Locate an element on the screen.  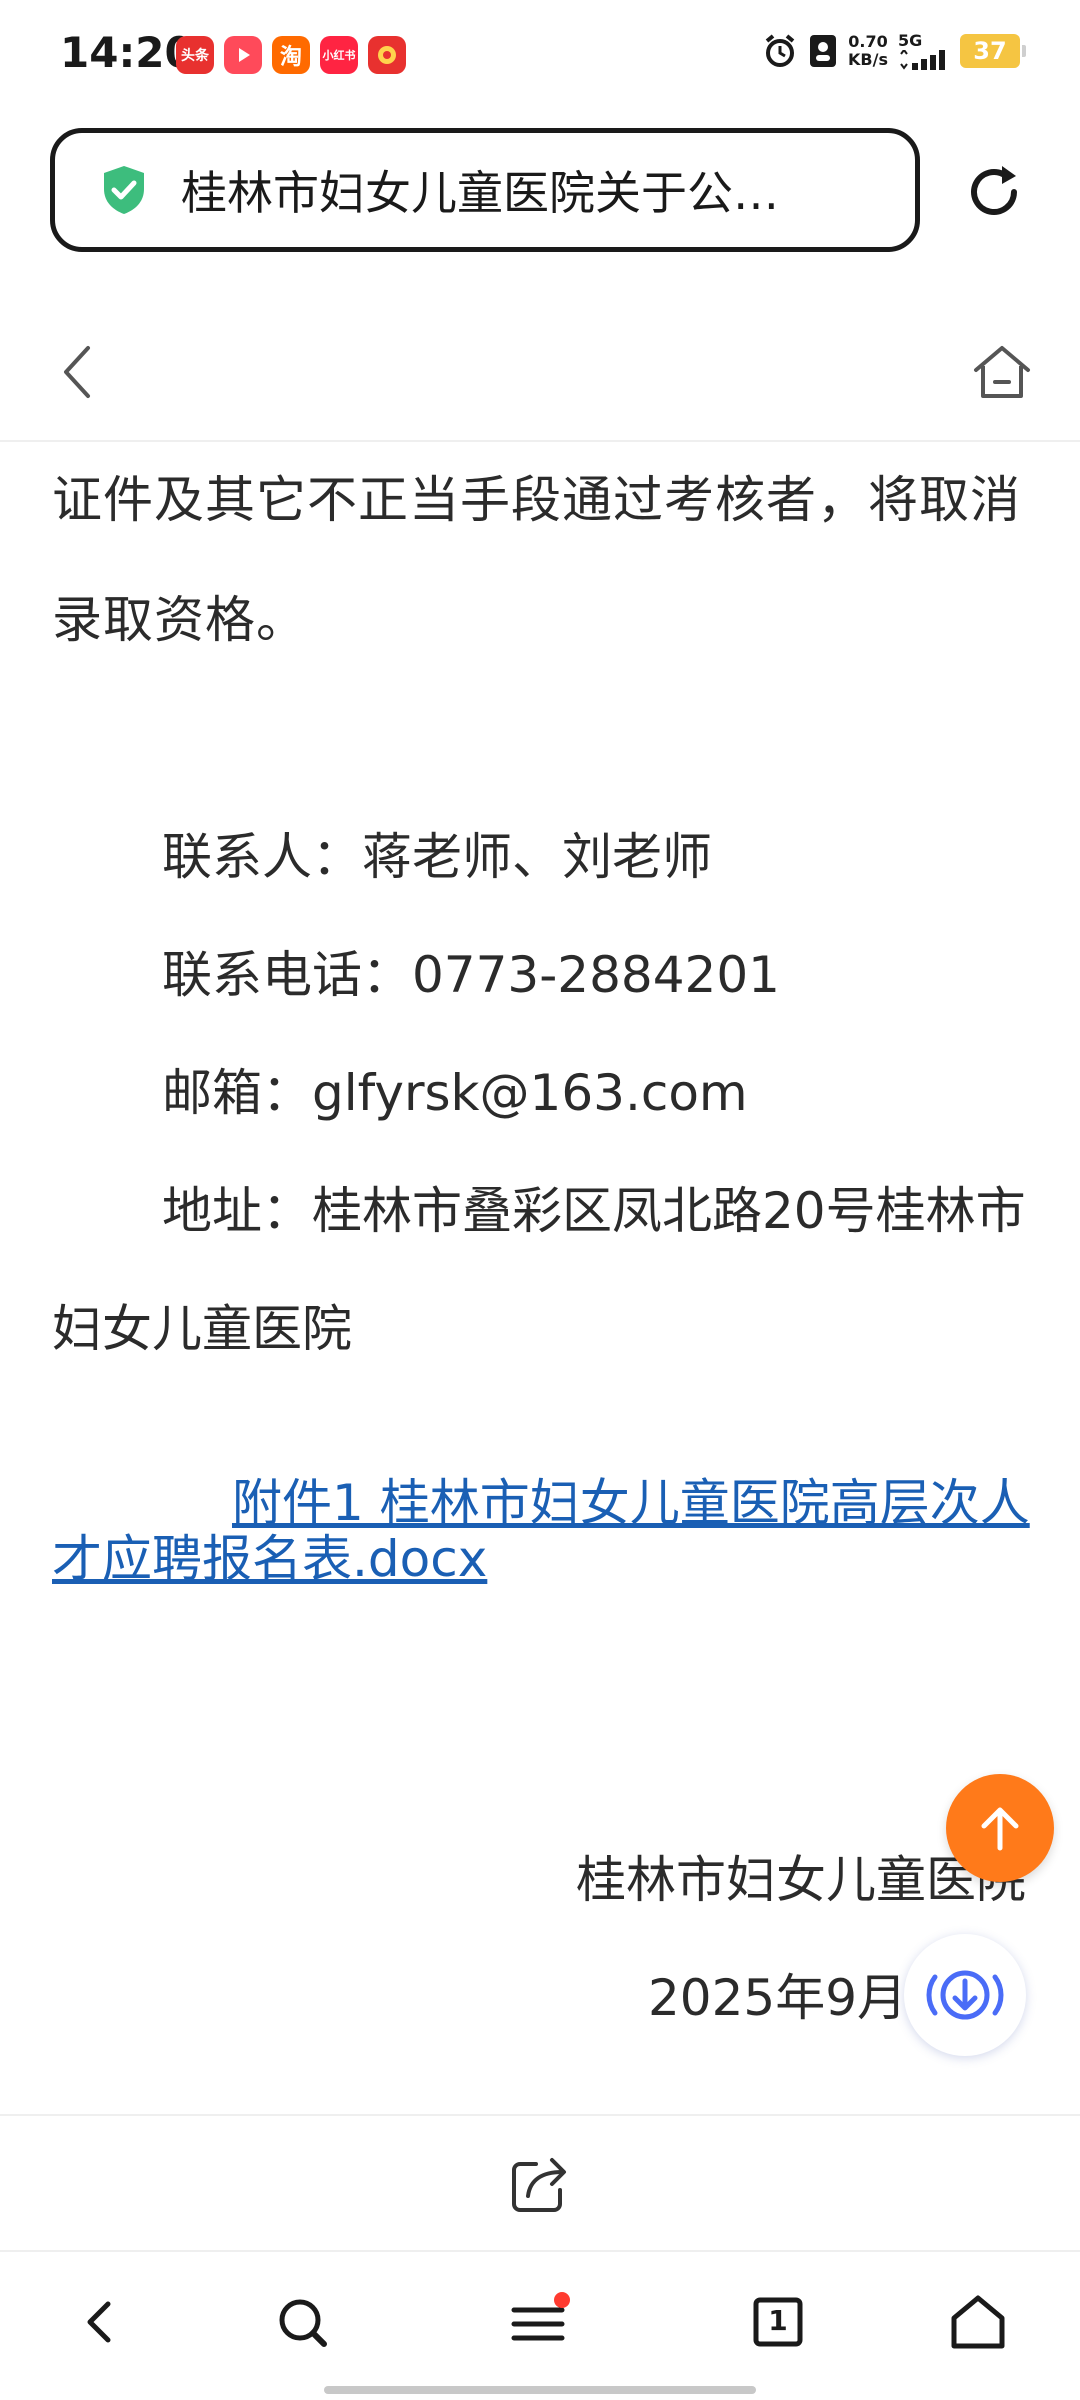
contact-email: 邮箱：glfyrsk@163.com is located at coordinates (455, 1093).